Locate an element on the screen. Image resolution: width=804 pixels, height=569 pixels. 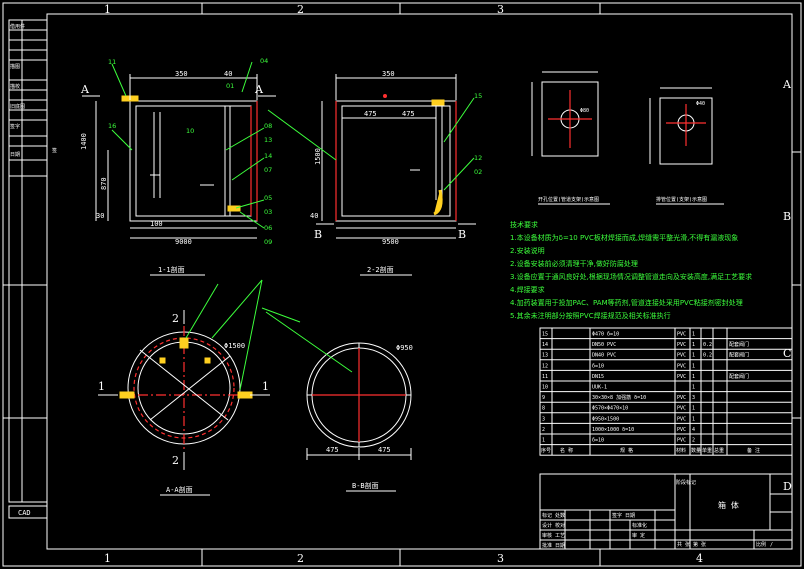
title-aa: A-A剖面 is located at coordinates (179, 489).